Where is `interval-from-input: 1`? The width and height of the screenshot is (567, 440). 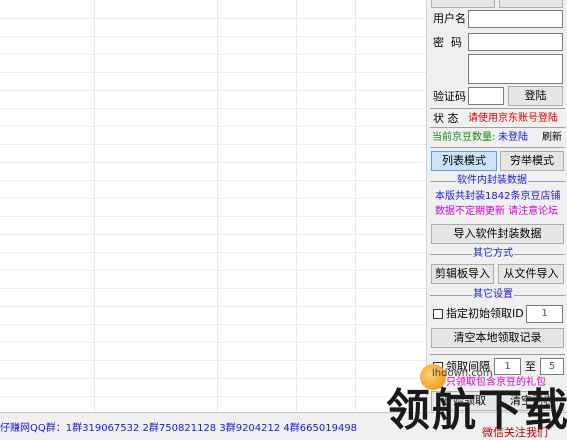
interval-from-input: 1 is located at coordinates (507, 366).